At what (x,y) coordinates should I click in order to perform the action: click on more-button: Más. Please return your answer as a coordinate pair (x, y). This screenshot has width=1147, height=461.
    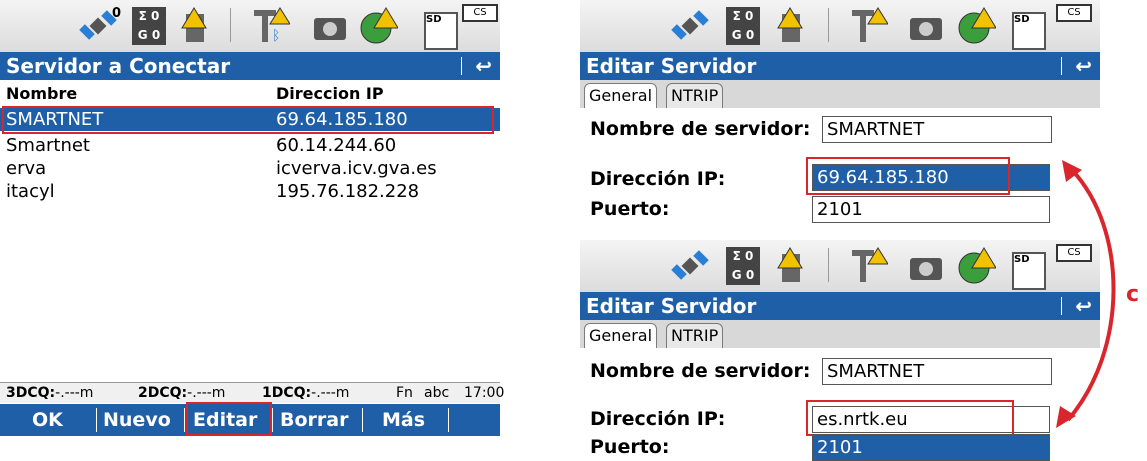
    Looking at the image, I should click on (403, 420).